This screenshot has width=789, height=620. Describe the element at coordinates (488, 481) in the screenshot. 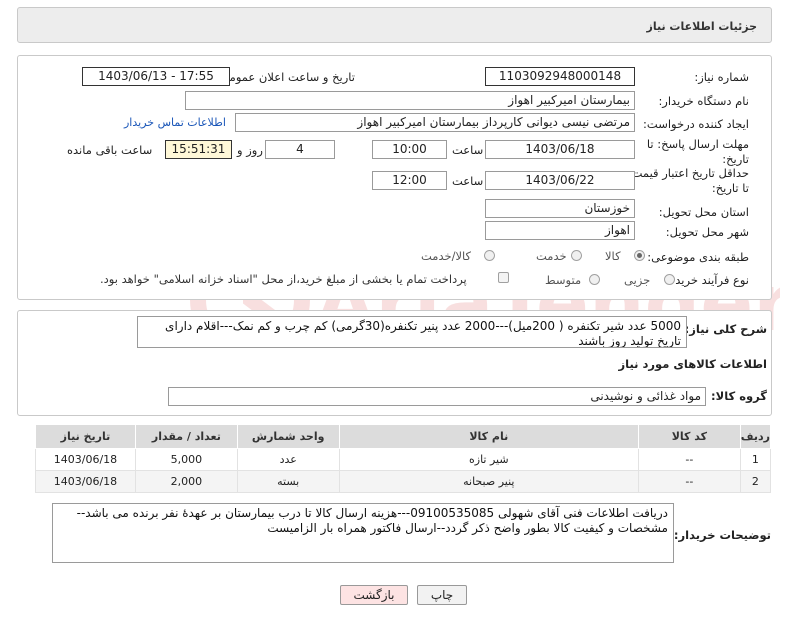

I see `cell-name: پنیر صبحانه` at that location.